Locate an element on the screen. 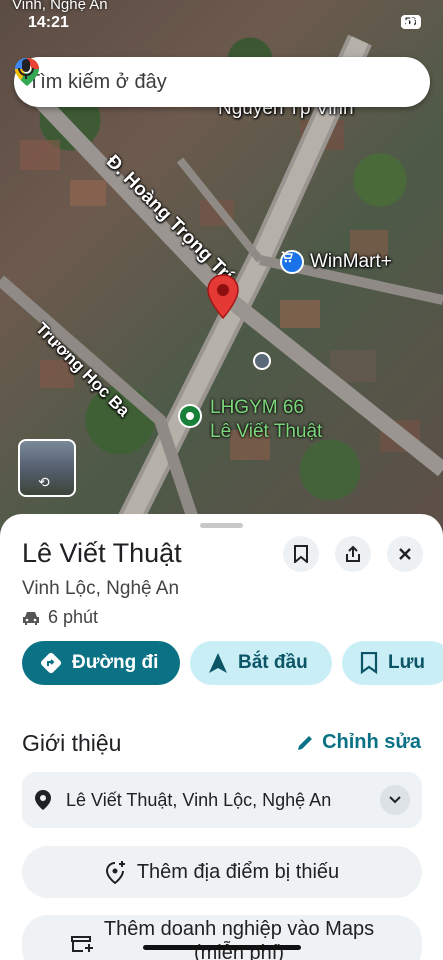 This screenshot has height=960, width=443. share-icon is located at coordinates (353, 553).